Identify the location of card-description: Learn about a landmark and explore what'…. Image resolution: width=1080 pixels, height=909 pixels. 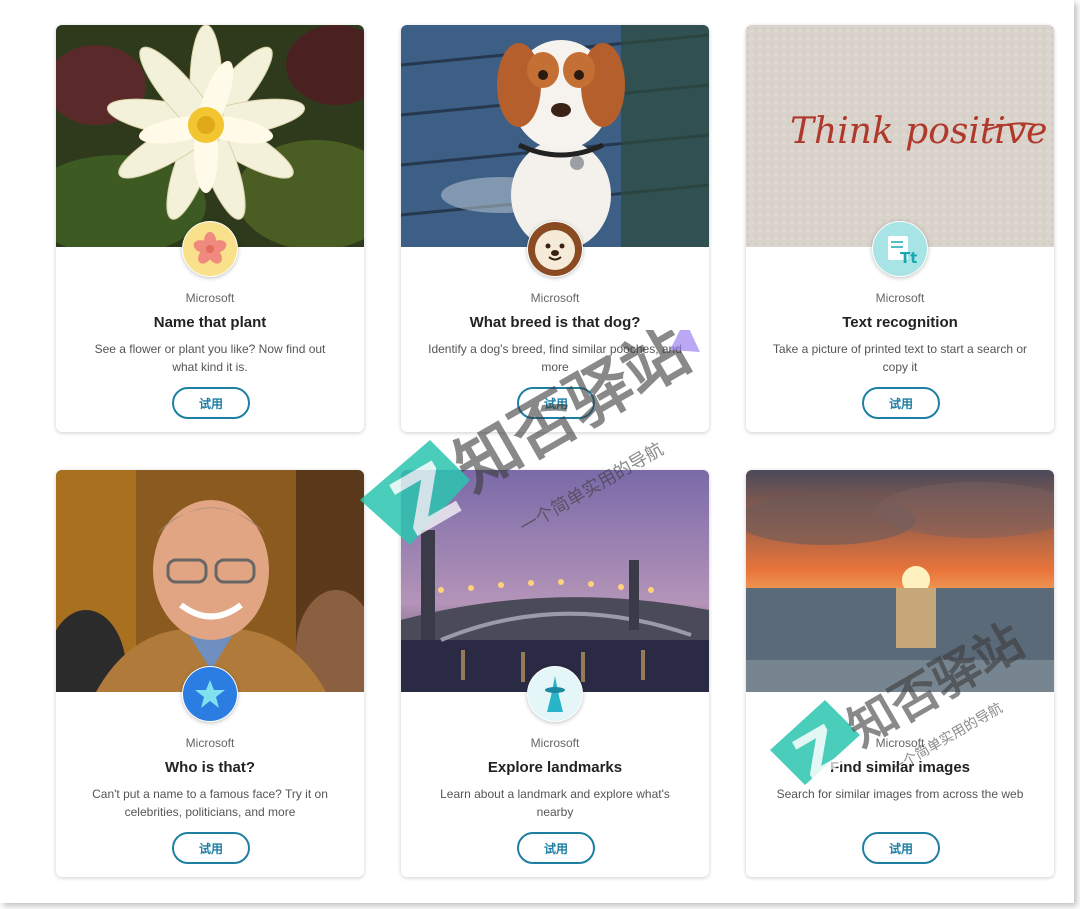
(555, 803).